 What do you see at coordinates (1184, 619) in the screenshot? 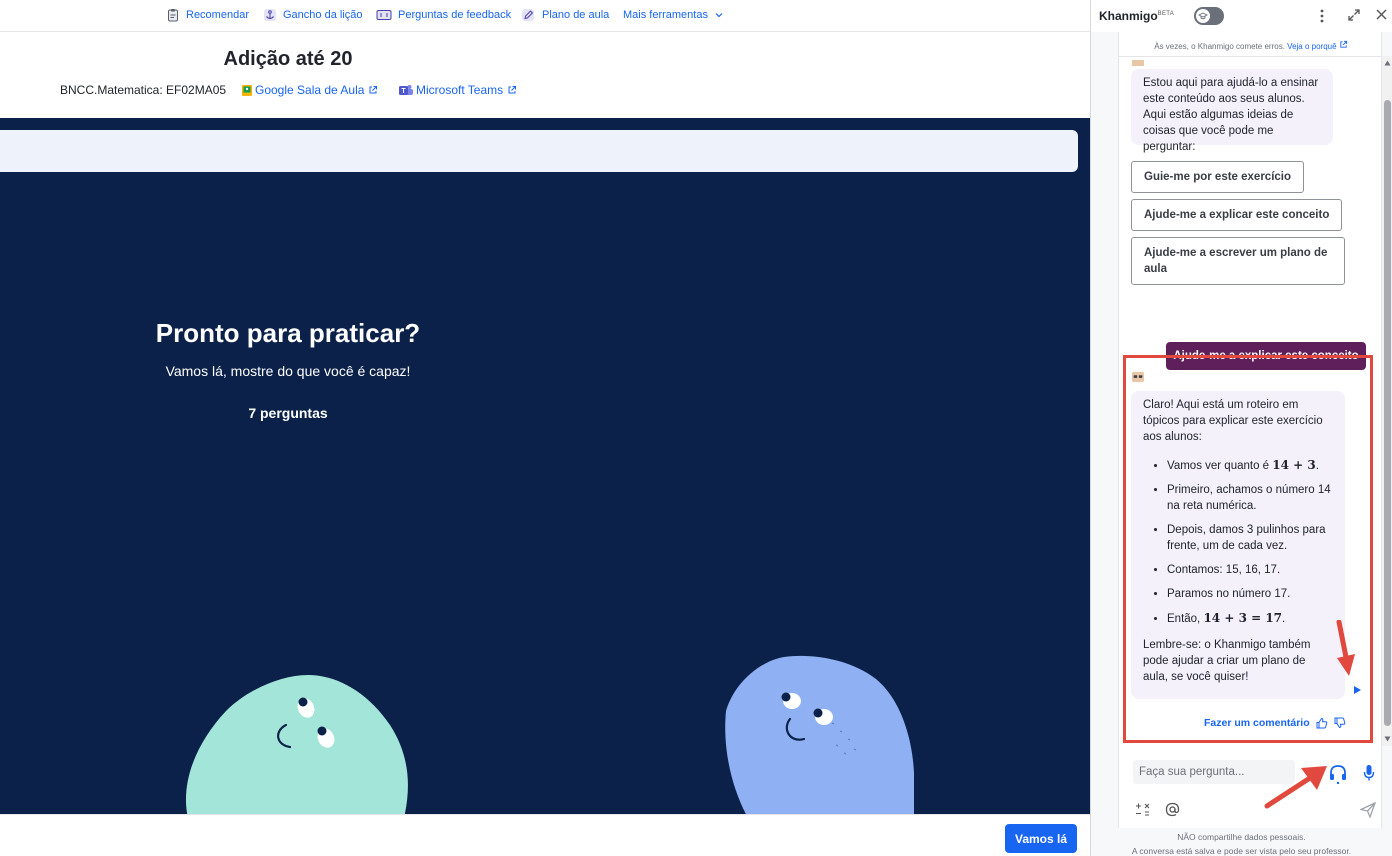
I see `bullet-text: Então,` at bounding box center [1184, 619].